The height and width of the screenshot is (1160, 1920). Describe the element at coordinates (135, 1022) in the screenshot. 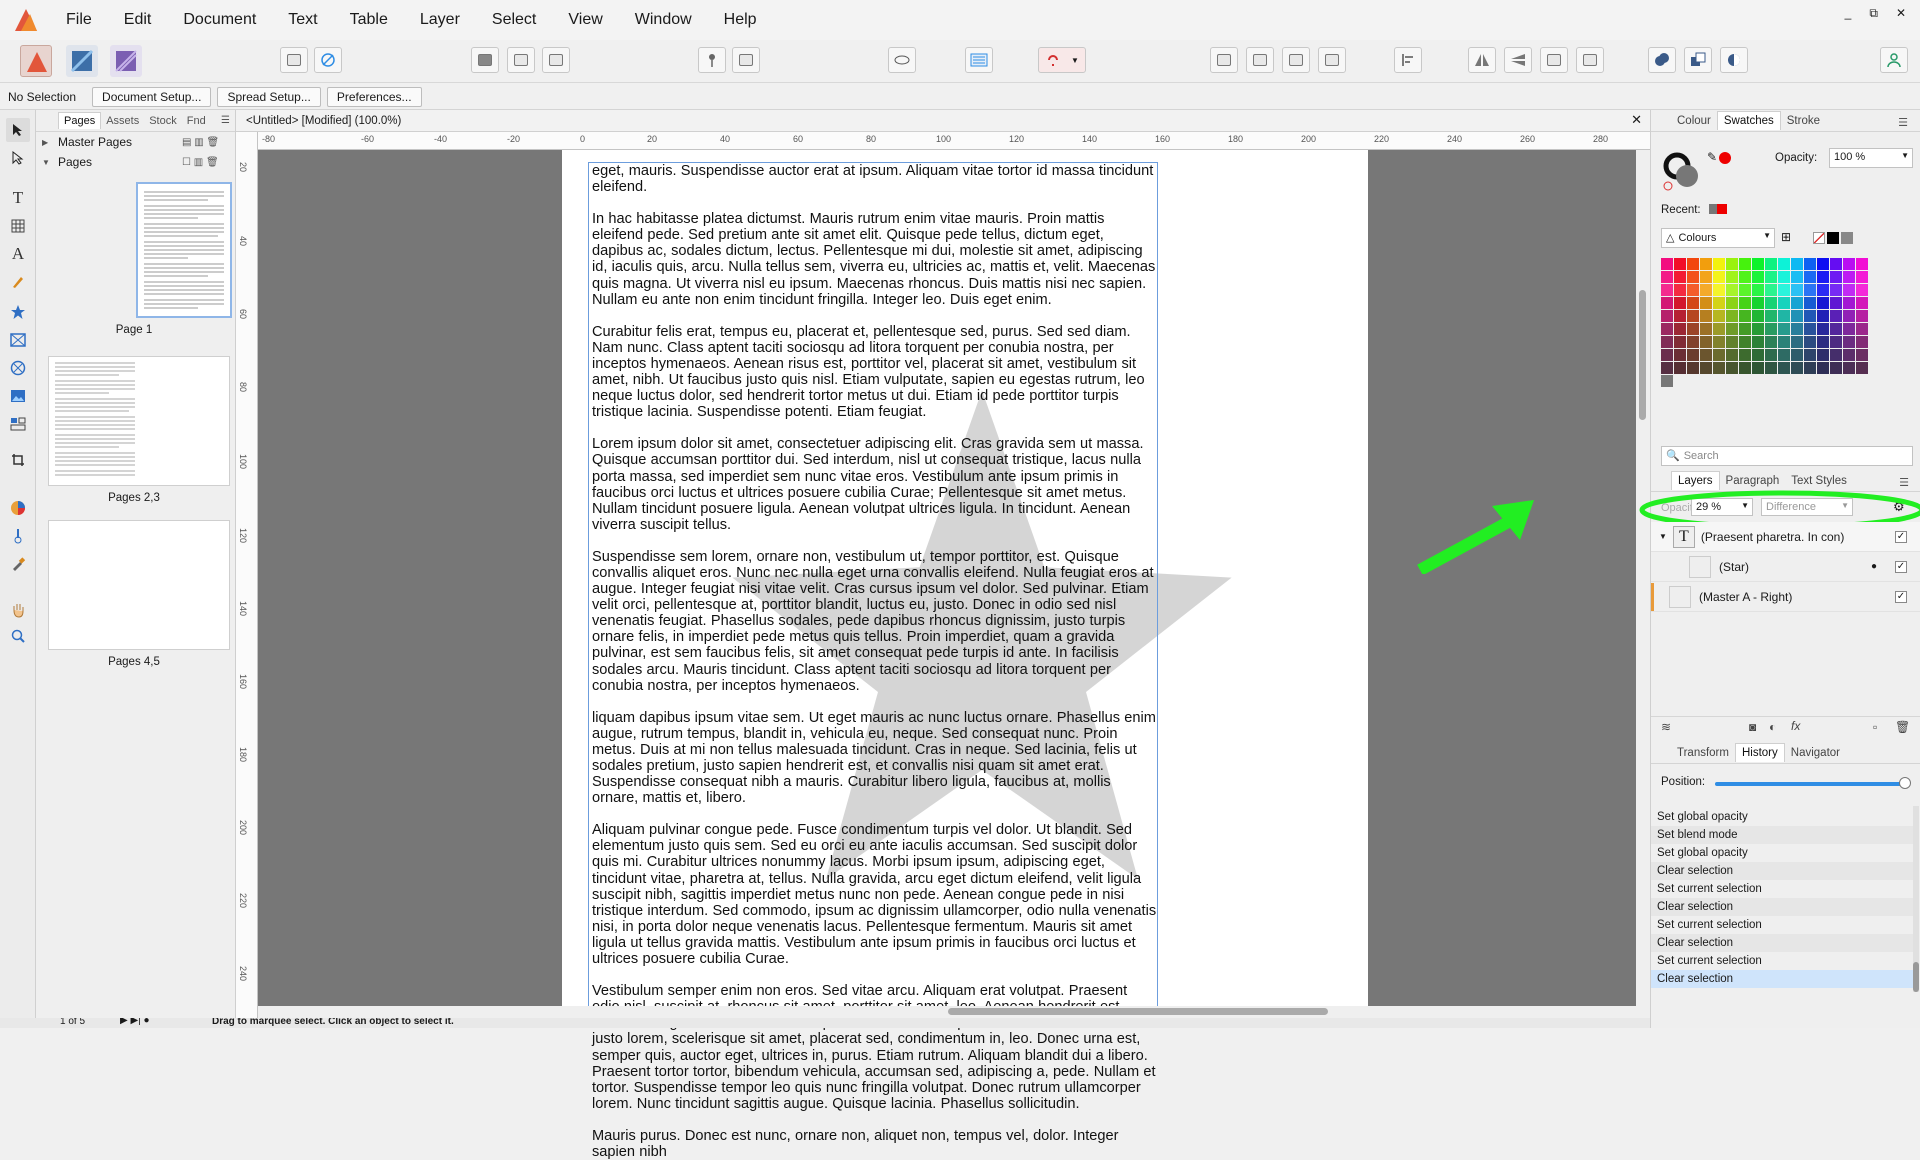

I see `page-nav-icon: ▶ ▶| ●` at that location.